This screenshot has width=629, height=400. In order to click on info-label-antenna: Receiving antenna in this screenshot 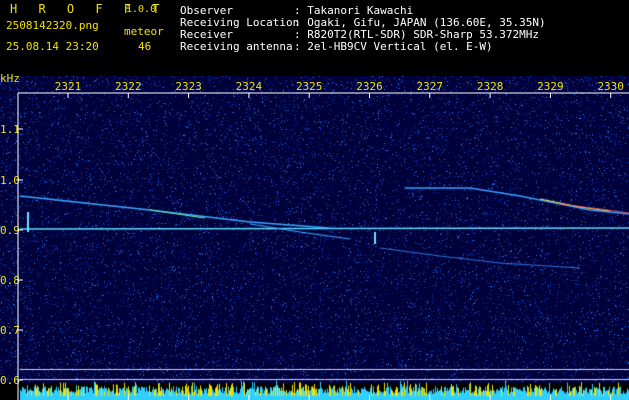, I will do `click(236, 46)`.